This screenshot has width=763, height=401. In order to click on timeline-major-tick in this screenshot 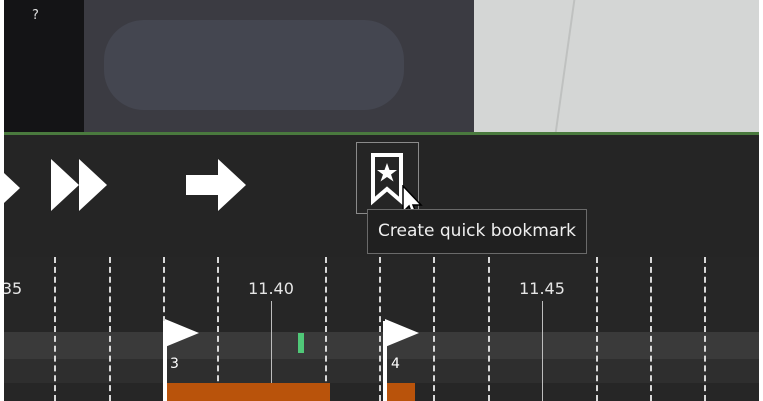, I will do `click(542, 351)`.